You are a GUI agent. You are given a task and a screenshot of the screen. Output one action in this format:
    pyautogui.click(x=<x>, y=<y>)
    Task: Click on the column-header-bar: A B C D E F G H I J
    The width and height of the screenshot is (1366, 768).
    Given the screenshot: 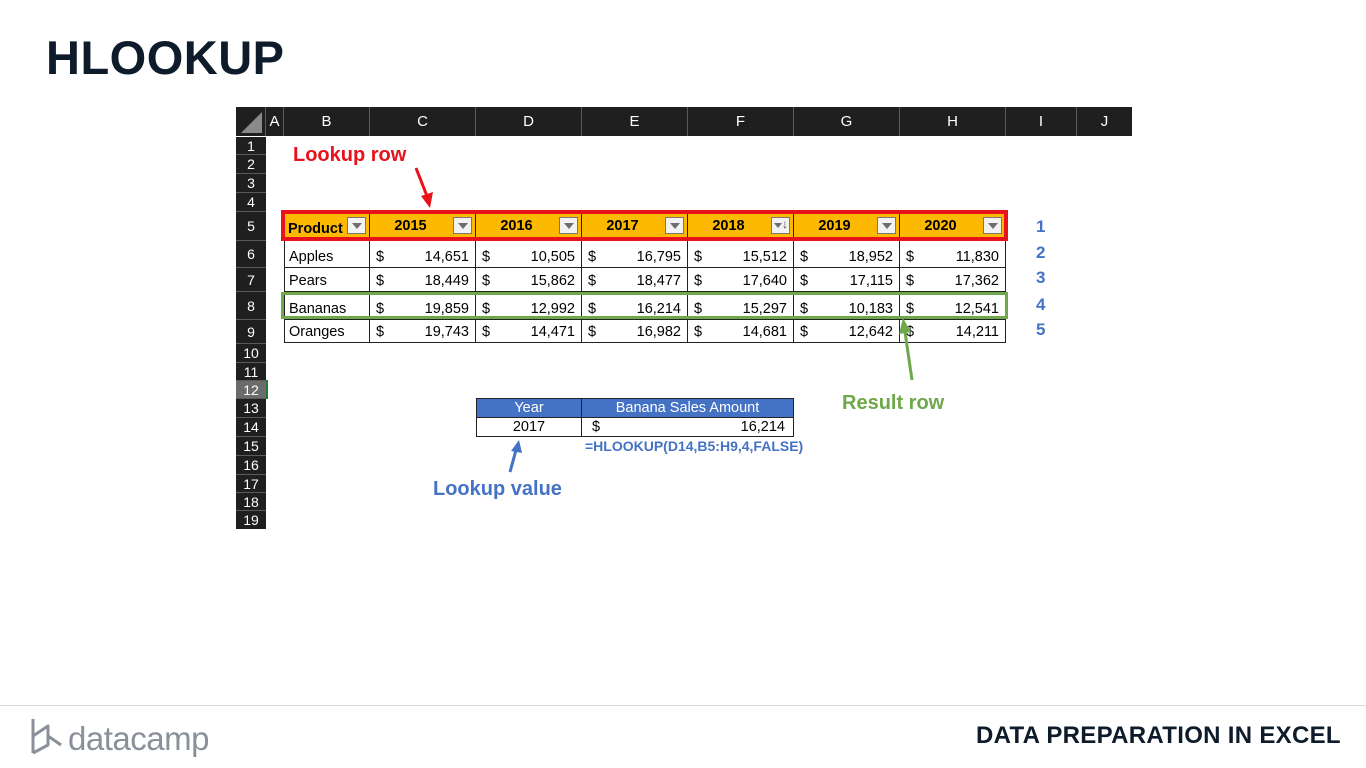 What is the action you would take?
    pyautogui.click(x=684, y=121)
    